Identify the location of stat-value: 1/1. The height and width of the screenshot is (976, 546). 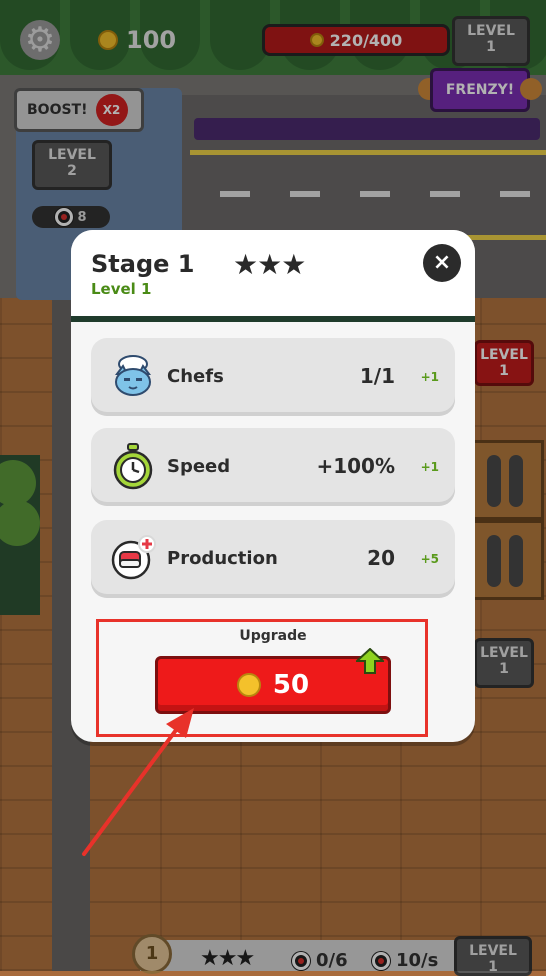
(377, 376).